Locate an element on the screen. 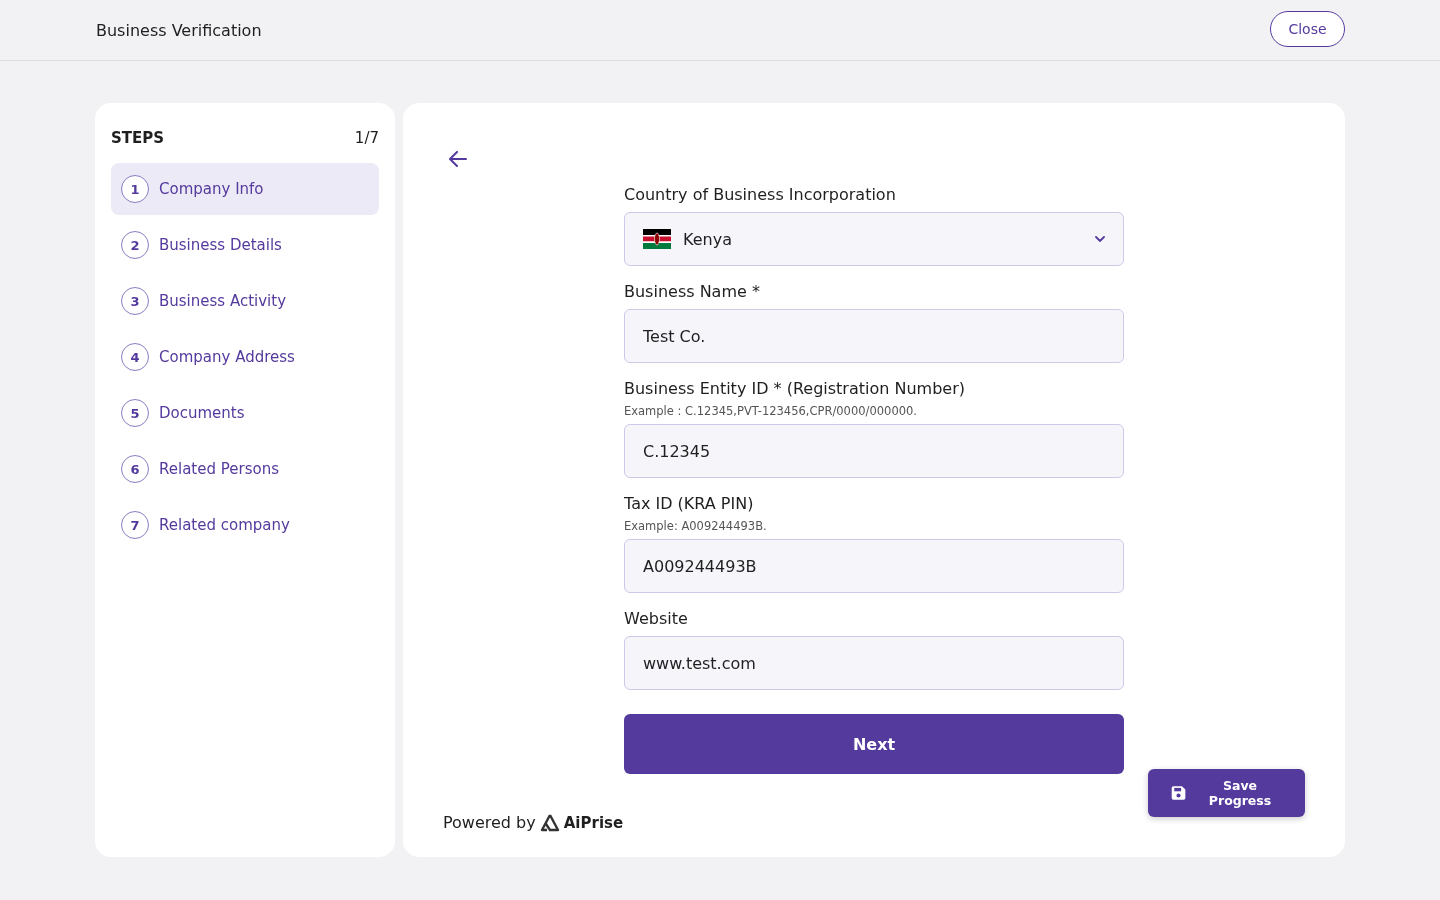 The width and height of the screenshot is (1440, 900). step-item: 6 Related Persons is located at coordinates (245, 469).